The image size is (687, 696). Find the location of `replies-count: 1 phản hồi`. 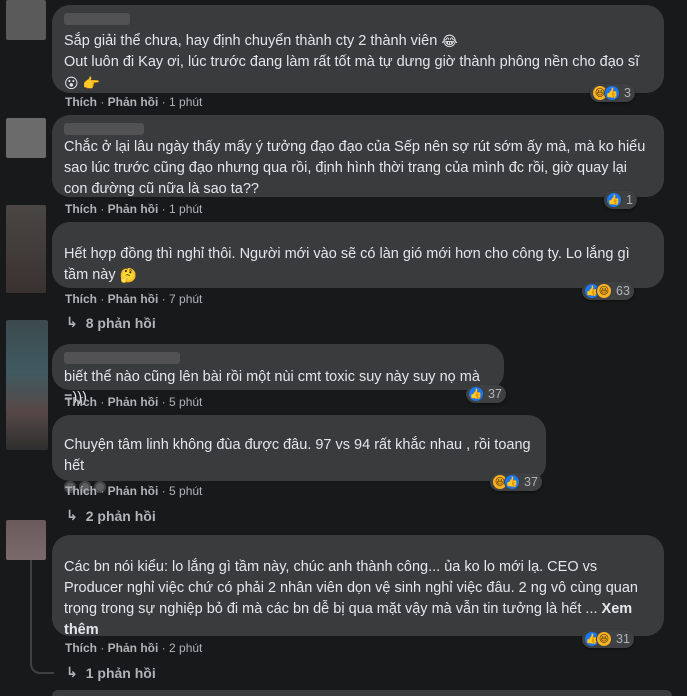

replies-count: 1 phản hồi is located at coordinates (120, 672).